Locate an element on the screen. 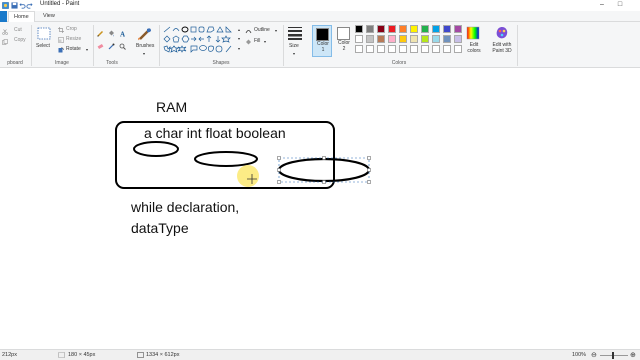 The height and width of the screenshot is (360, 640). shapes-scroll-down-icon: ▾ is located at coordinates (239, 38).